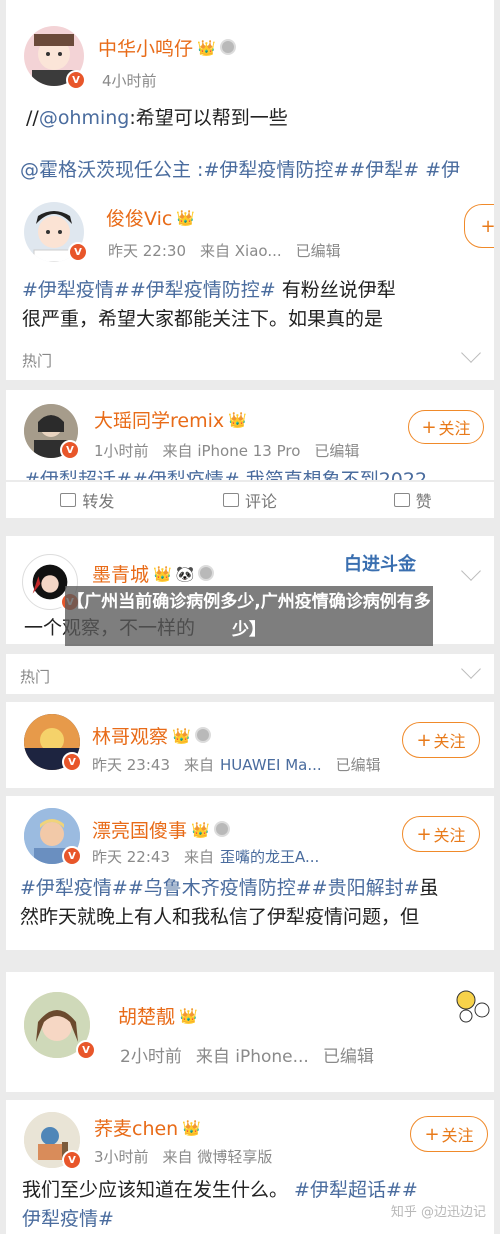 The height and width of the screenshot is (1234, 500). I want to click on timestamp: 4小时前, so click(129, 81).